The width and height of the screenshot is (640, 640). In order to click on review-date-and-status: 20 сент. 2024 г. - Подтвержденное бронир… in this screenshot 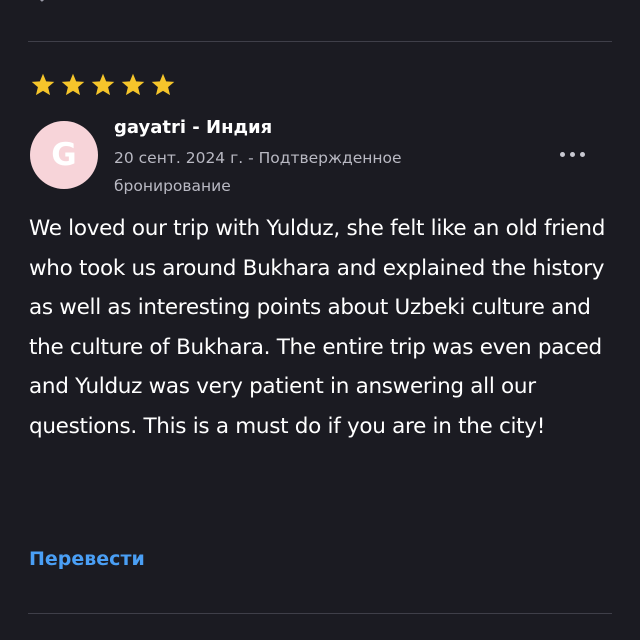, I will do `click(258, 172)`.